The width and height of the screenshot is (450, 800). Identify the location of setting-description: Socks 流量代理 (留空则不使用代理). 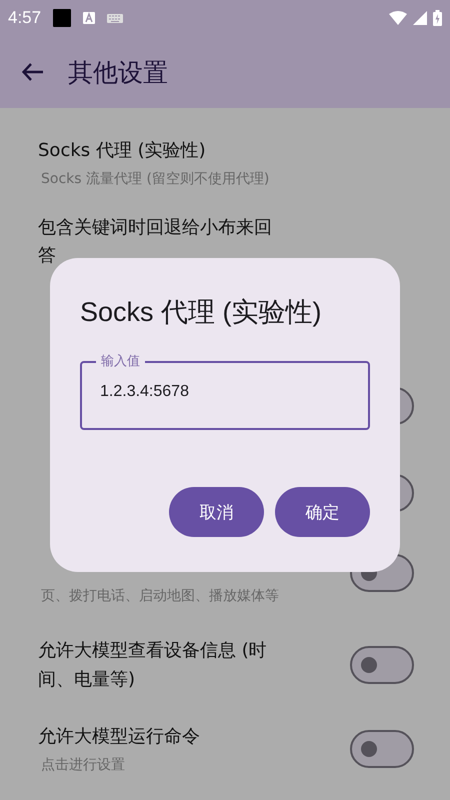
(155, 179).